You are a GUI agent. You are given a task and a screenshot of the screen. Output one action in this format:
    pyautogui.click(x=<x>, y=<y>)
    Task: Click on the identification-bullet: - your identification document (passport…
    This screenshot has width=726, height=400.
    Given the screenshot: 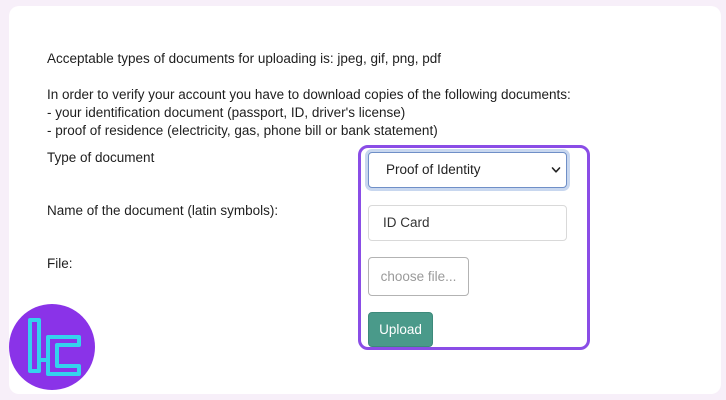 What is the action you would take?
    pyautogui.click(x=226, y=112)
    